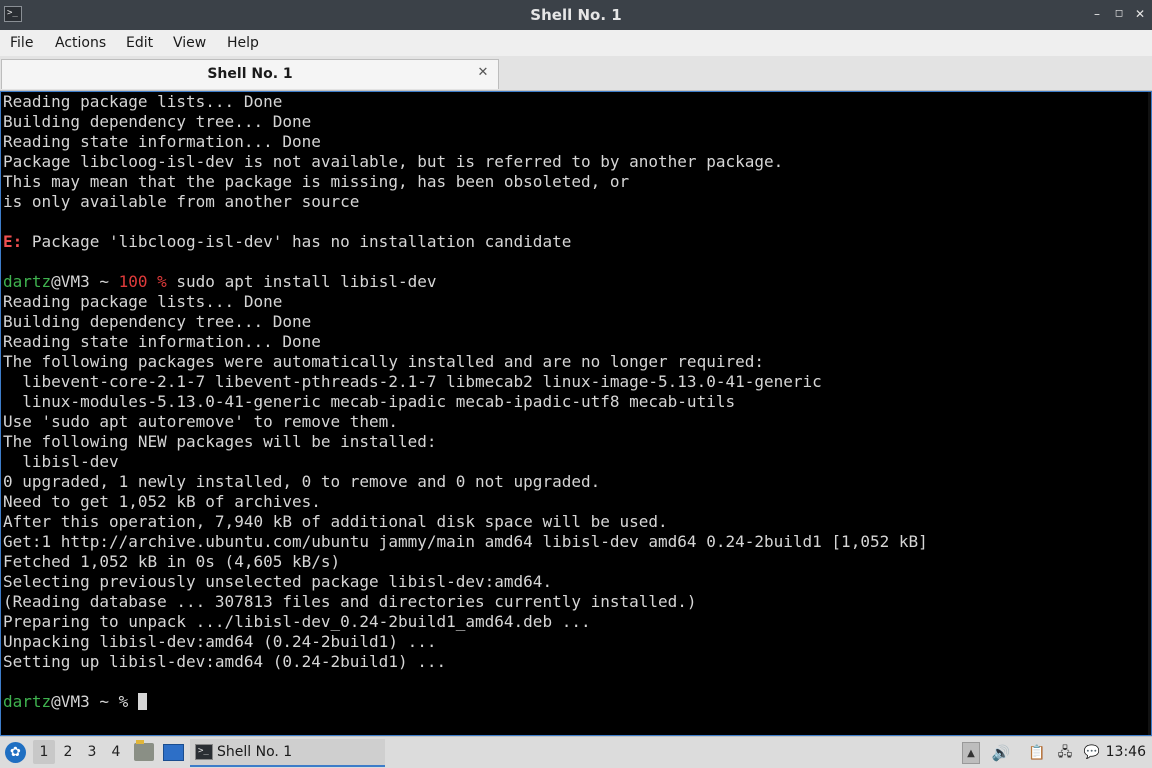 Image resolution: width=1152 pixels, height=768 pixels. Describe the element at coordinates (1097, 14) in the screenshot. I see `minimize-icon: –` at that location.